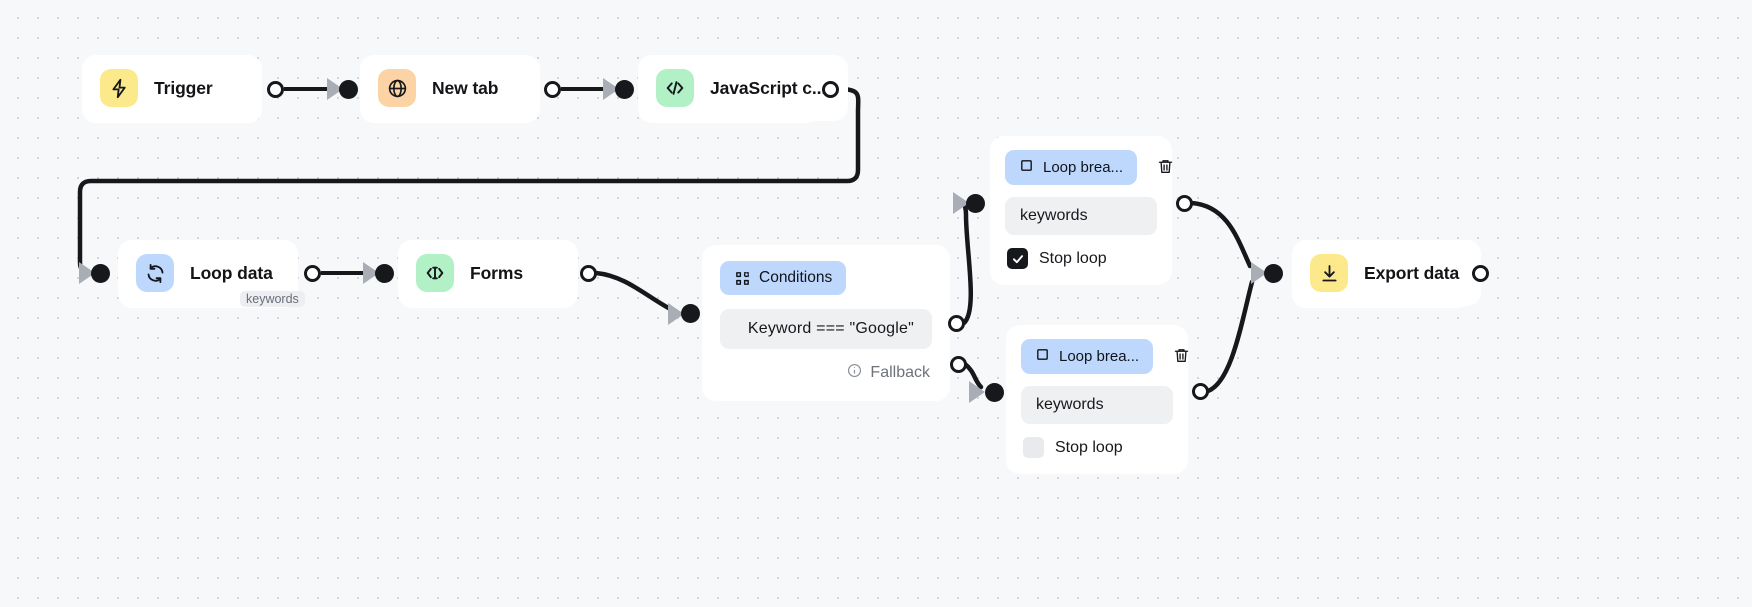 Image resolution: width=1752 pixels, height=607 pixels. What do you see at coordinates (690, 313) in the screenshot?
I see `port-in-conditions` at bounding box center [690, 313].